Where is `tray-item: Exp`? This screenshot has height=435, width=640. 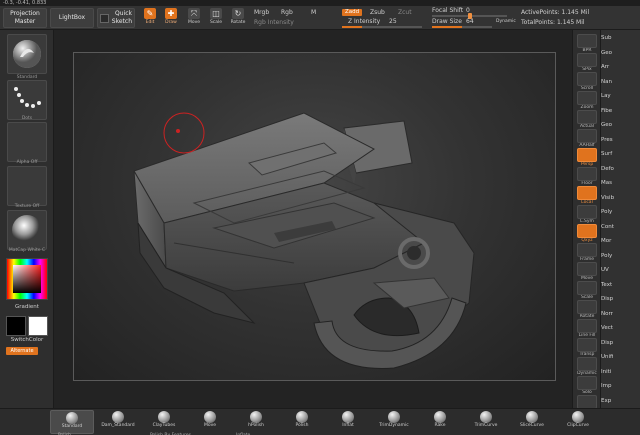
tray-item: Exp is located at coordinates (620, 401).